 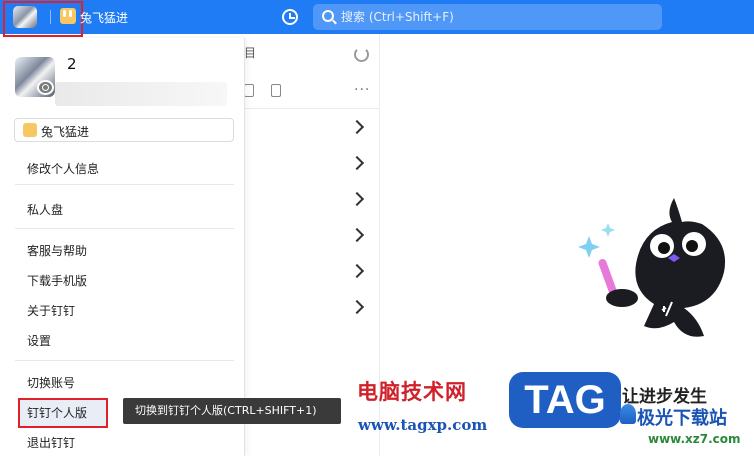 I want to click on search-icon, so click(x=328, y=16).